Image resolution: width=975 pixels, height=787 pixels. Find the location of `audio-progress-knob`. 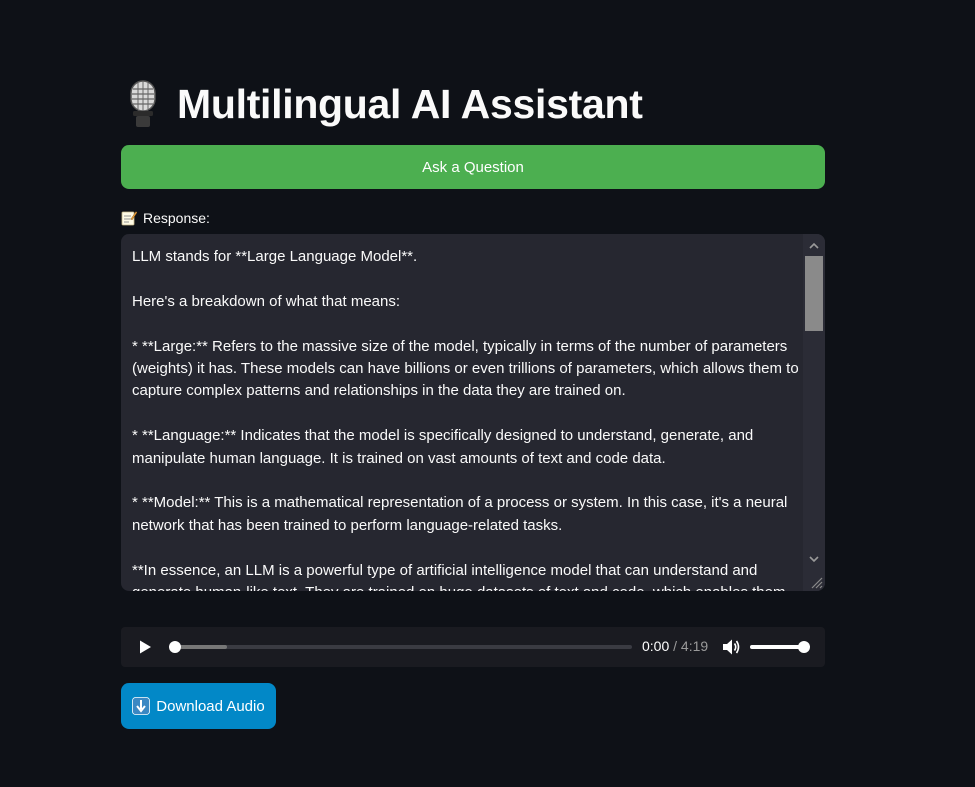

audio-progress-knob is located at coordinates (175, 647).